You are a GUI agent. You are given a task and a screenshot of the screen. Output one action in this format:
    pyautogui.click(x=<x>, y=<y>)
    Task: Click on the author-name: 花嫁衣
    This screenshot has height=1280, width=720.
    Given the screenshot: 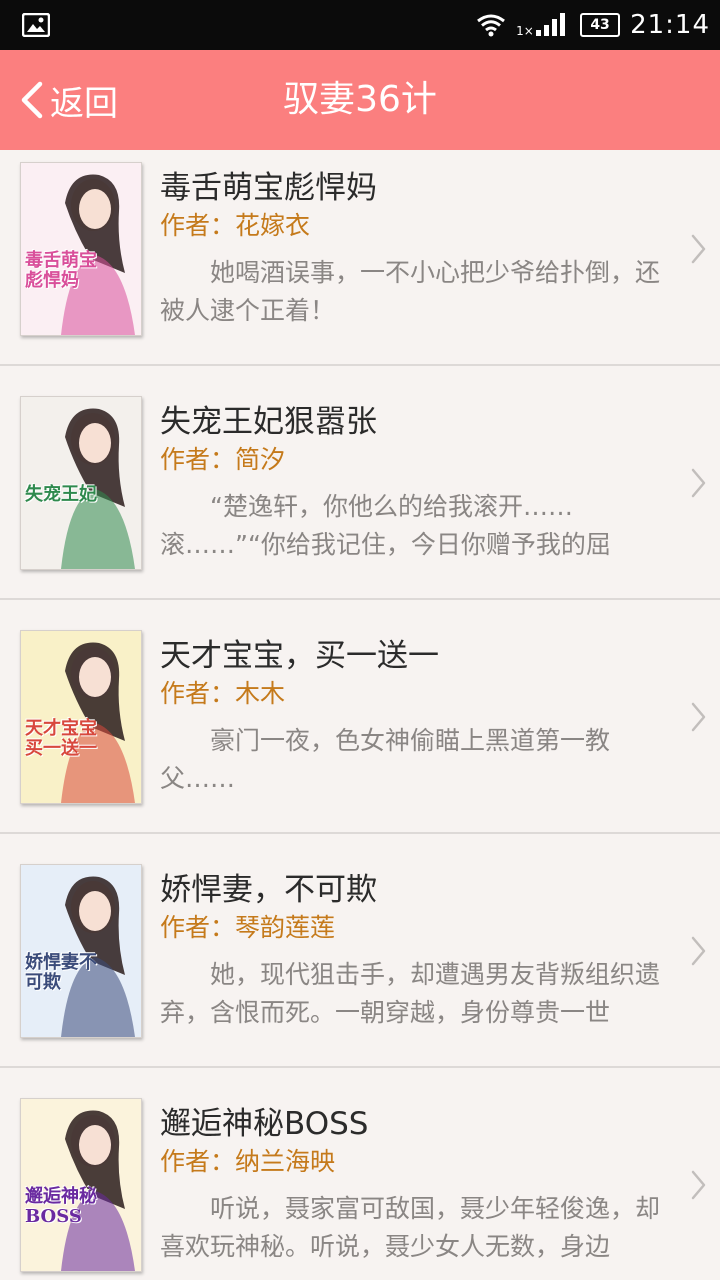 What is the action you would take?
    pyautogui.click(x=273, y=225)
    